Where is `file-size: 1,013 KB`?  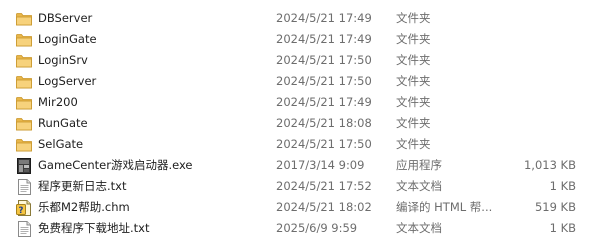
file-size: 1,013 KB is located at coordinates (549, 165).